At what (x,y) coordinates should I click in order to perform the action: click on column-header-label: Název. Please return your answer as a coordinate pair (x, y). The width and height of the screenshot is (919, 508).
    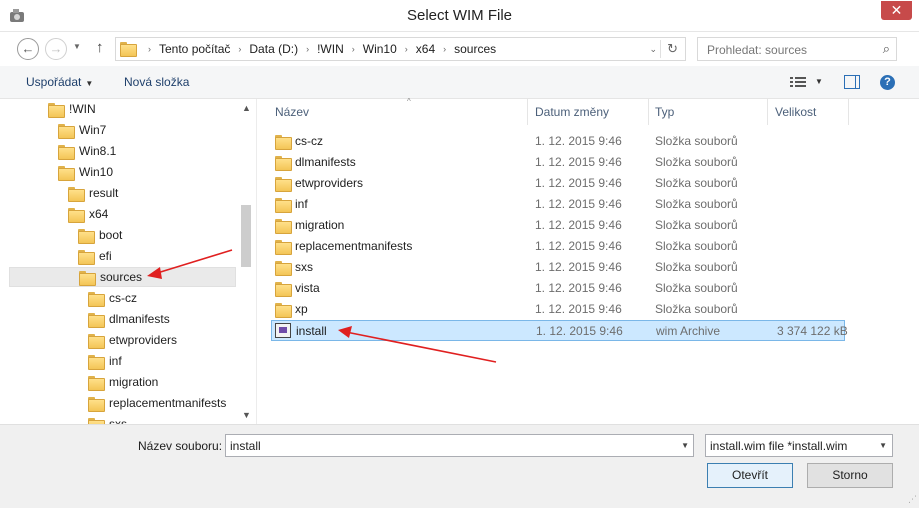
    Looking at the image, I should click on (292, 112).